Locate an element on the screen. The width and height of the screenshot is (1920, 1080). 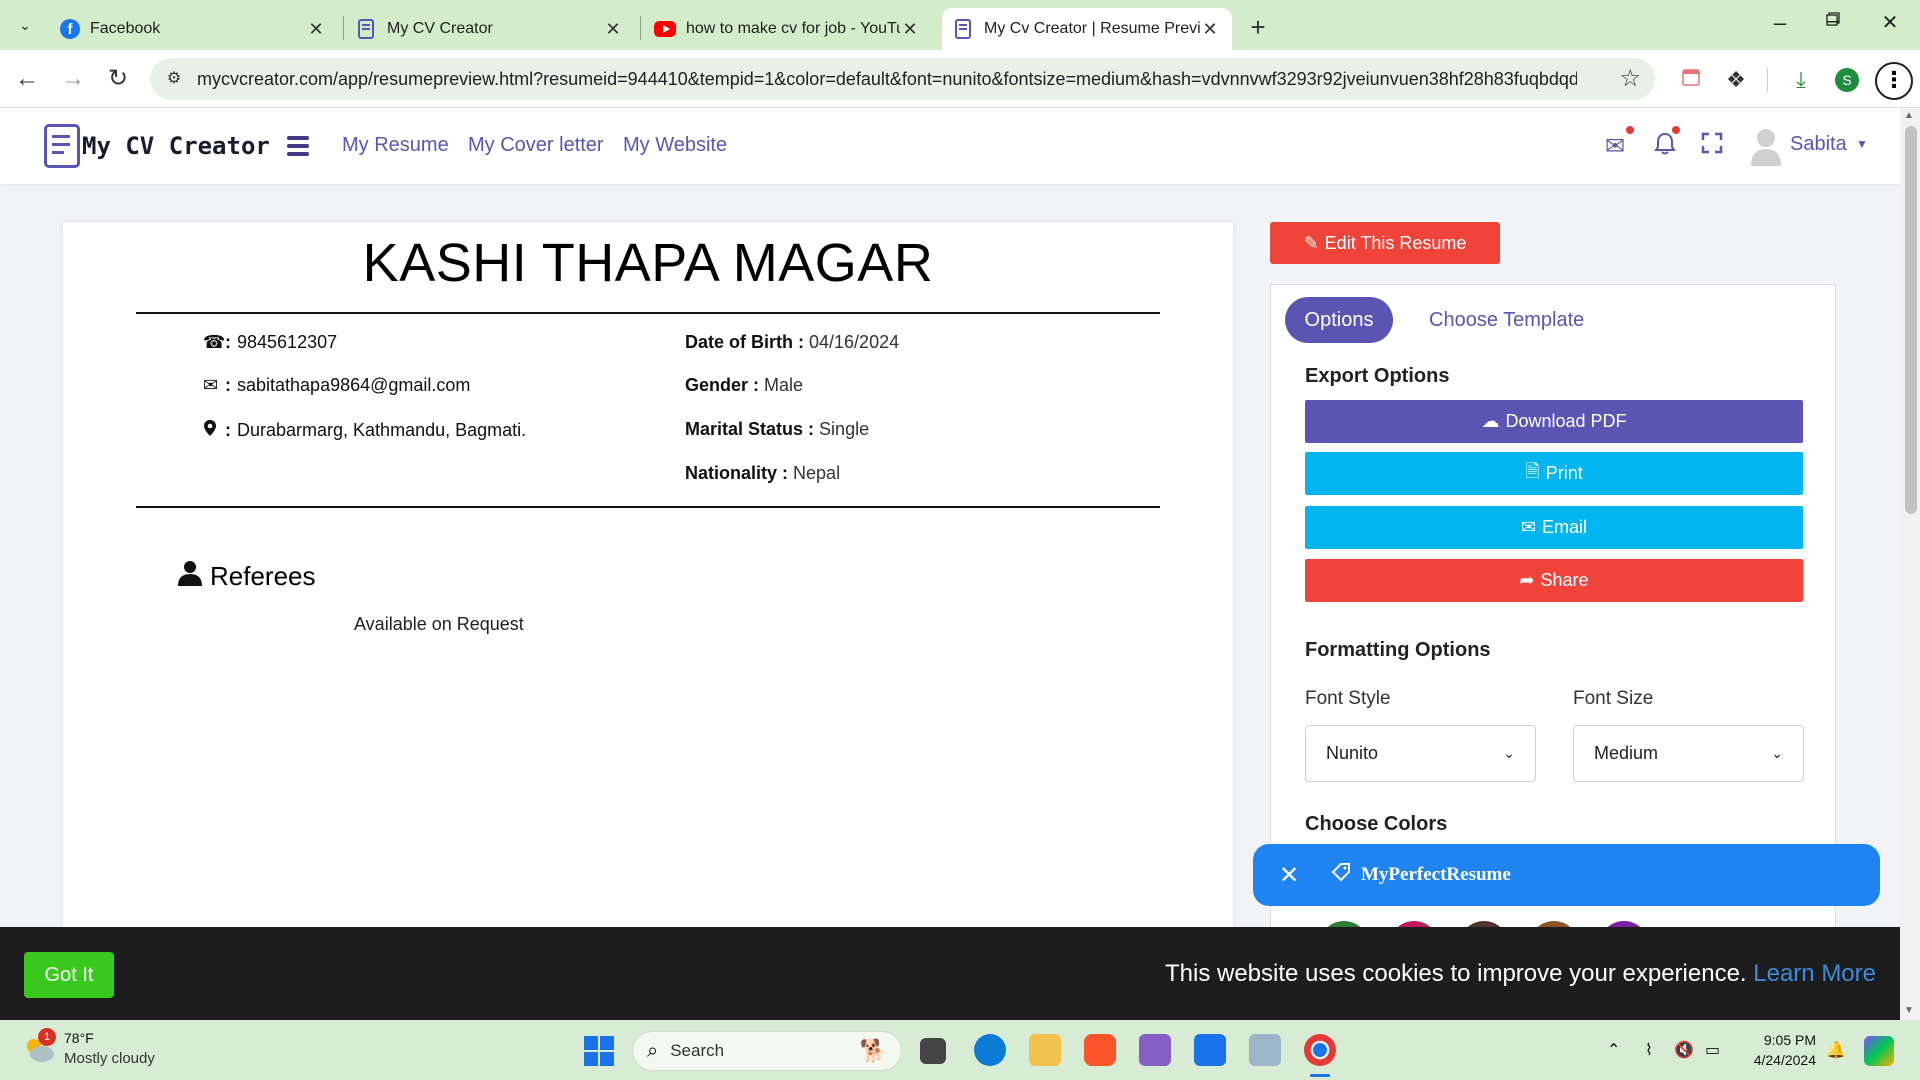
chrome-browser-icon is located at coordinates (1320, 1050).